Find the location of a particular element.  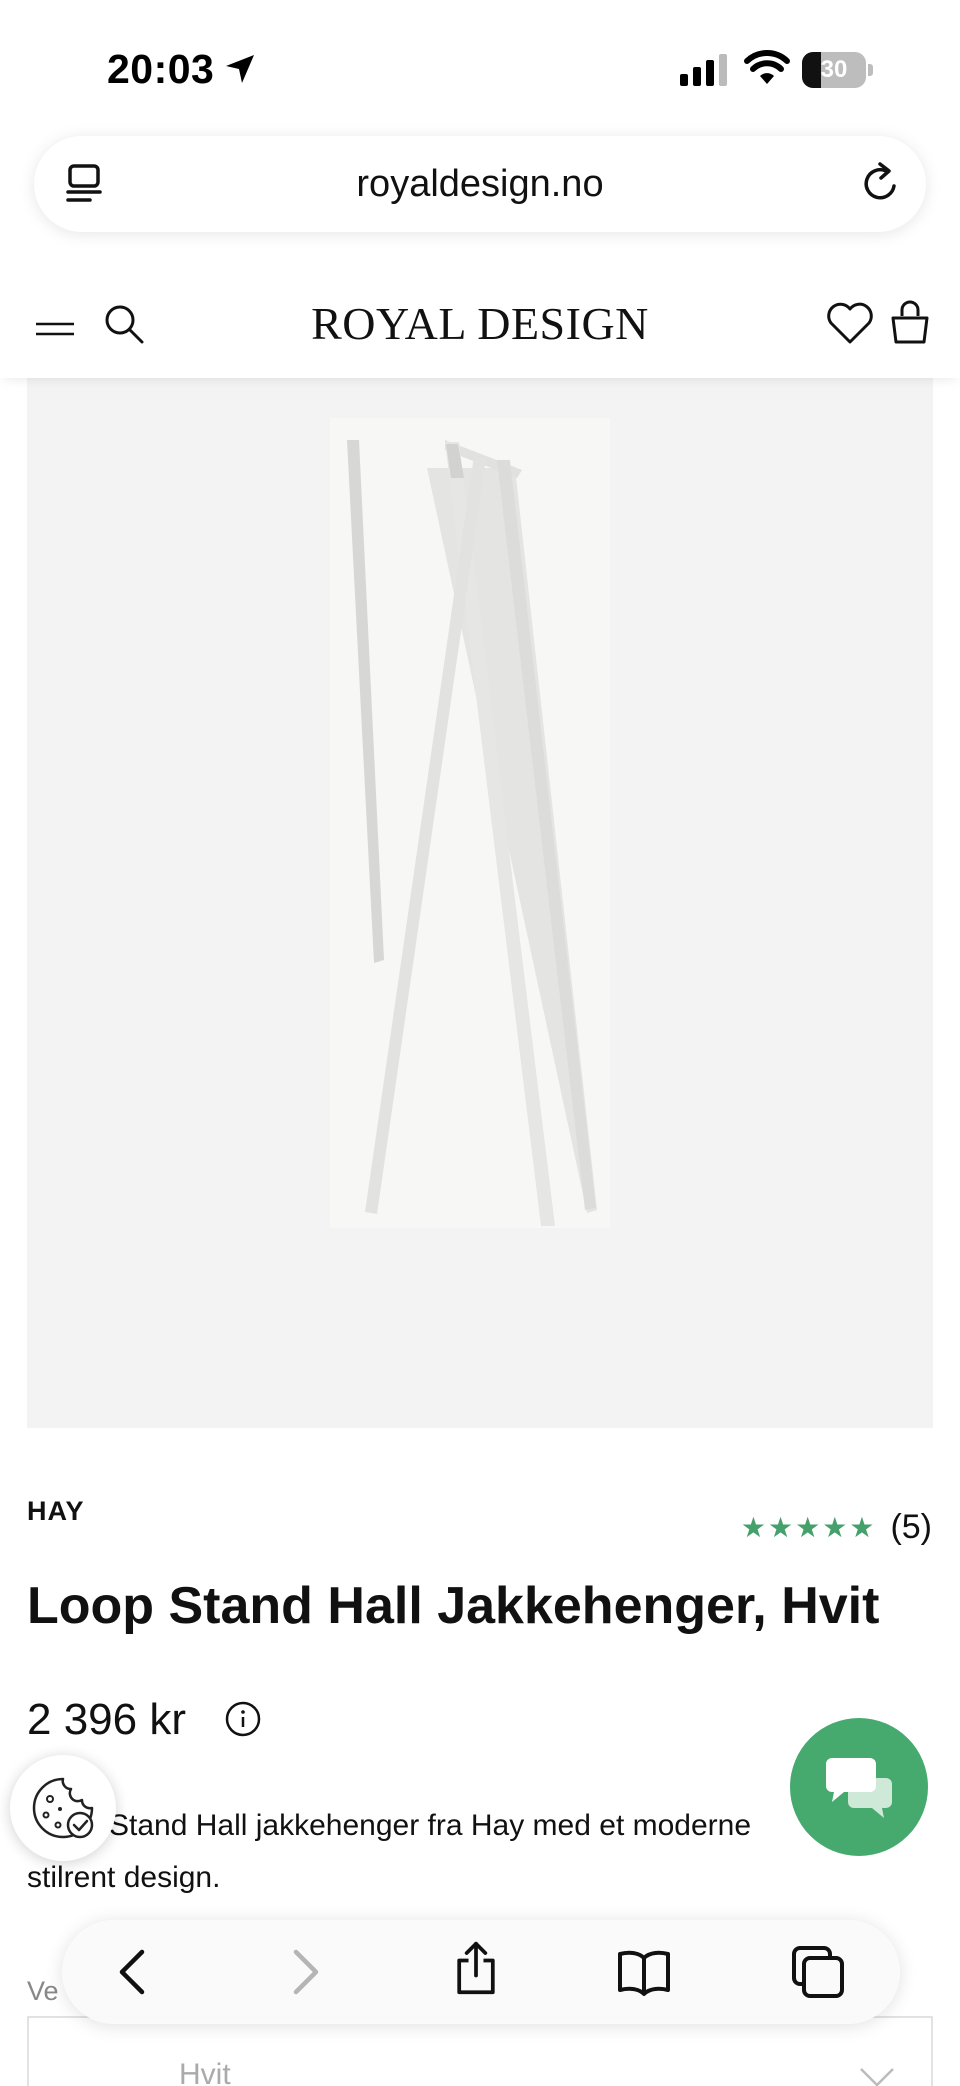

cookie-settings-button is located at coordinates (63, 1808).